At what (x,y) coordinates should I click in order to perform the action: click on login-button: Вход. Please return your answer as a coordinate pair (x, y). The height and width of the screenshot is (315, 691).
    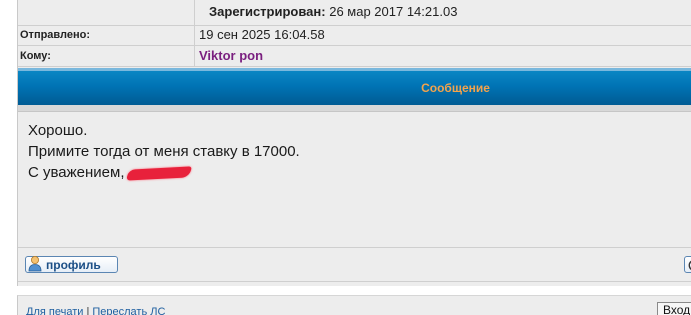
    Looking at the image, I should click on (674, 308).